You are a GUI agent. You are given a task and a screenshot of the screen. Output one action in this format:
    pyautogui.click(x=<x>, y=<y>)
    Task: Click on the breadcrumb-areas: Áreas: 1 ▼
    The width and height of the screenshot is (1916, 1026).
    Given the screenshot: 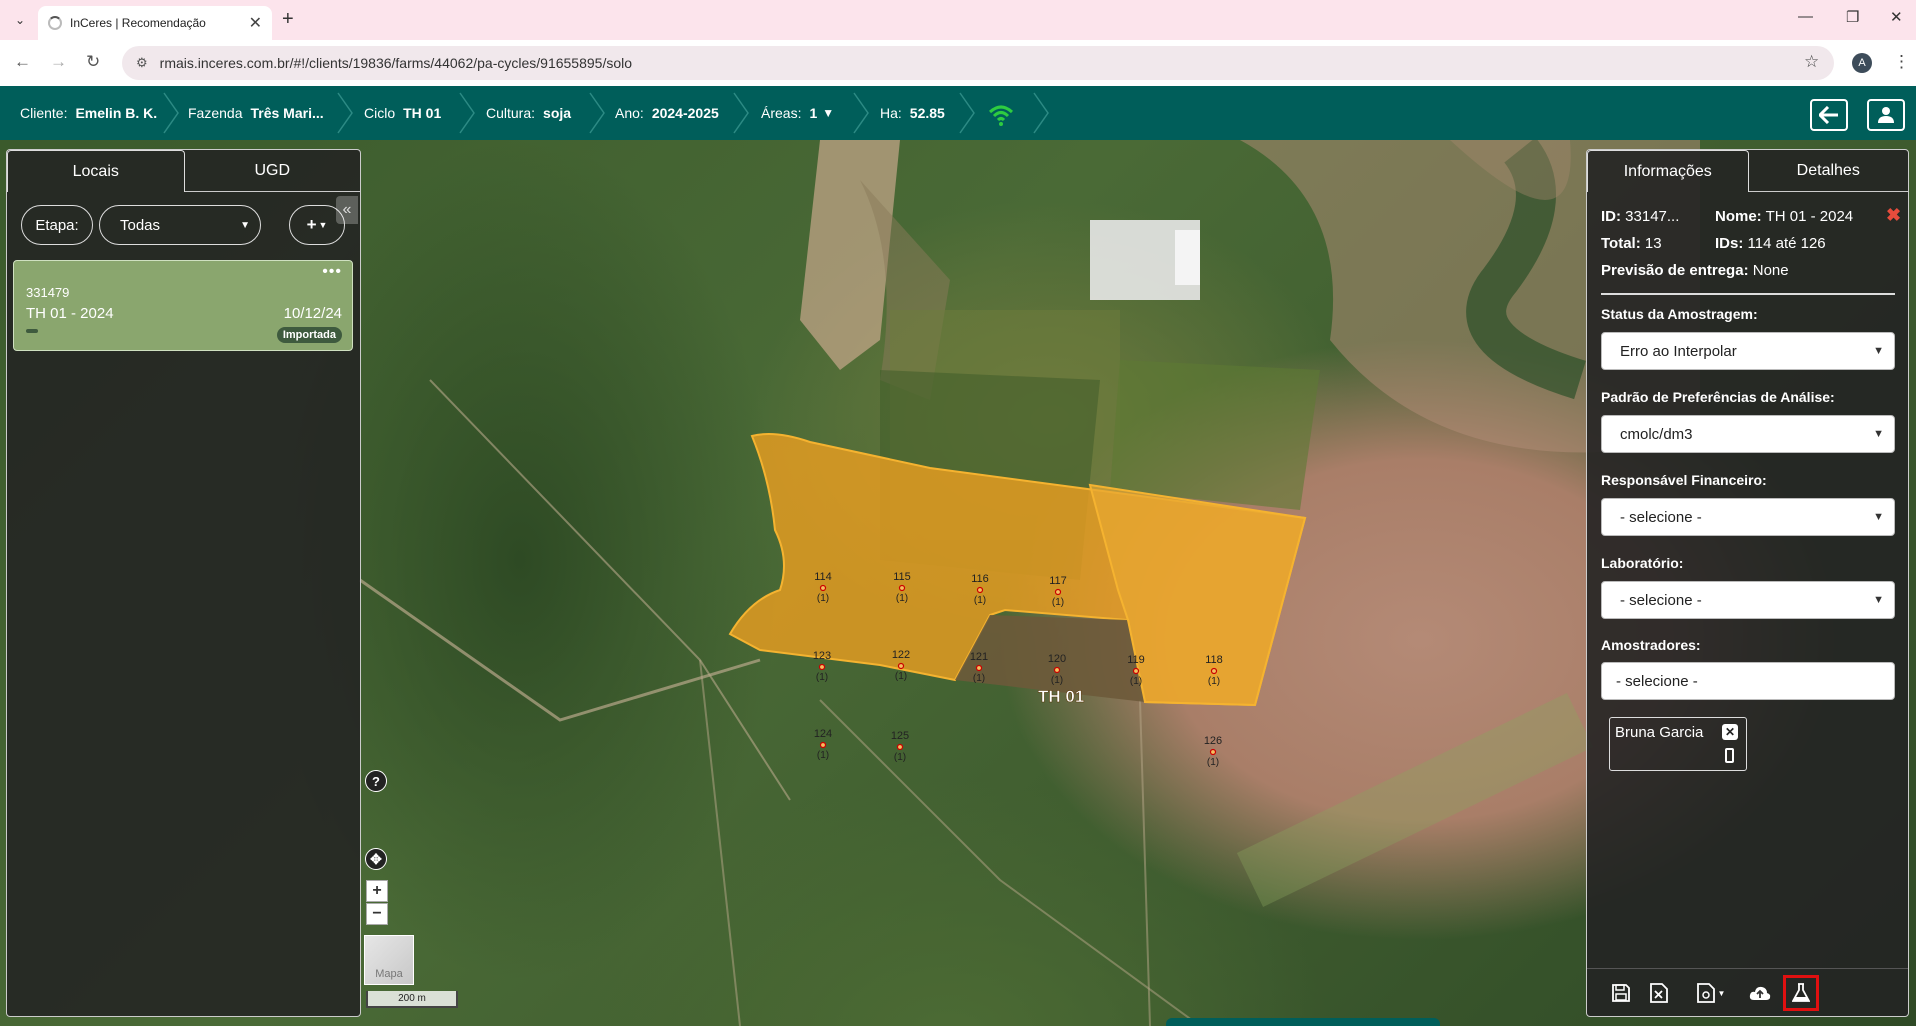 What is the action you would take?
    pyautogui.click(x=797, y=113)
    